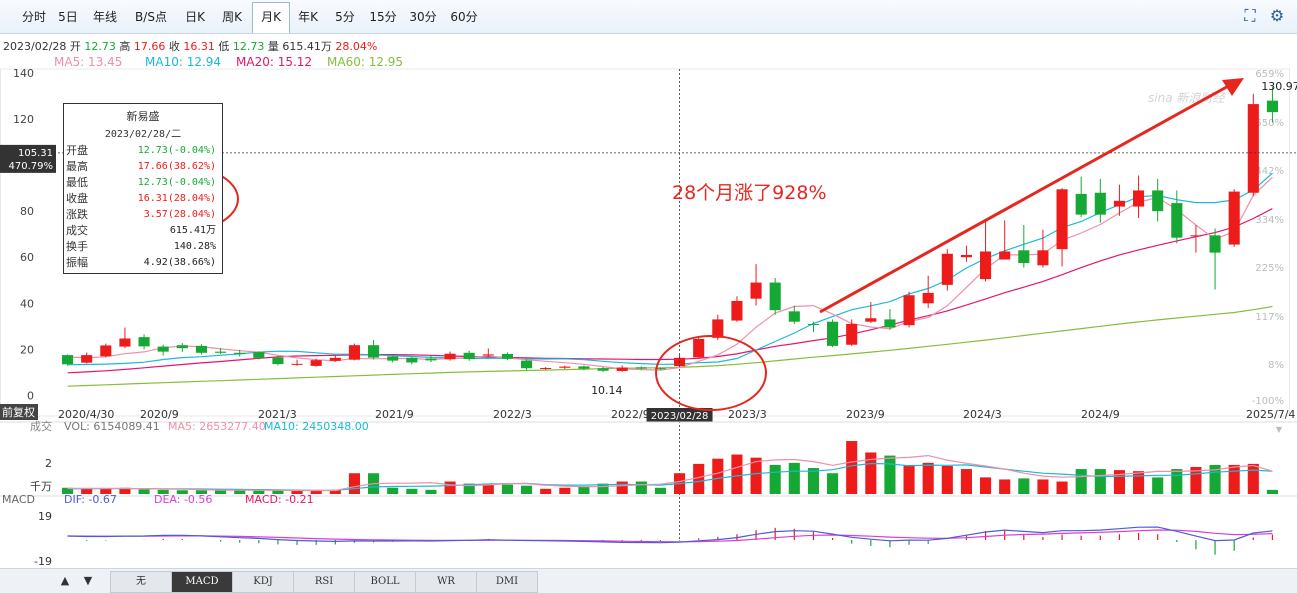 The height and width of the screenshot is (593, 1297). Describe the element at coordinates (749, 193) in the screenshot. I see `annotation-text: 28个月涨了928%` at that location.